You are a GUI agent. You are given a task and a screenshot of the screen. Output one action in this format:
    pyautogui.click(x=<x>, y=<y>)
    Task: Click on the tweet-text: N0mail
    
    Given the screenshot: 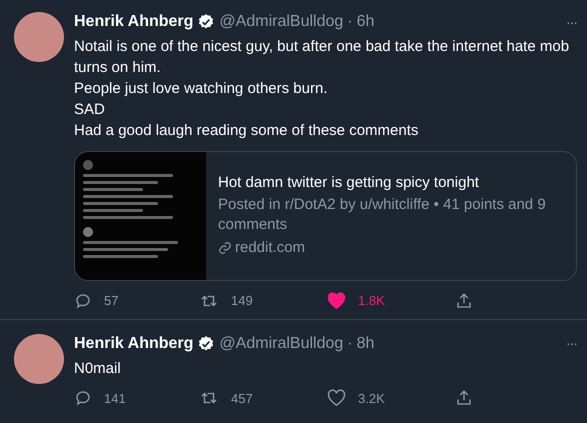 What is the action you would take?
    pyautogui.click(x=98, y=368)
    